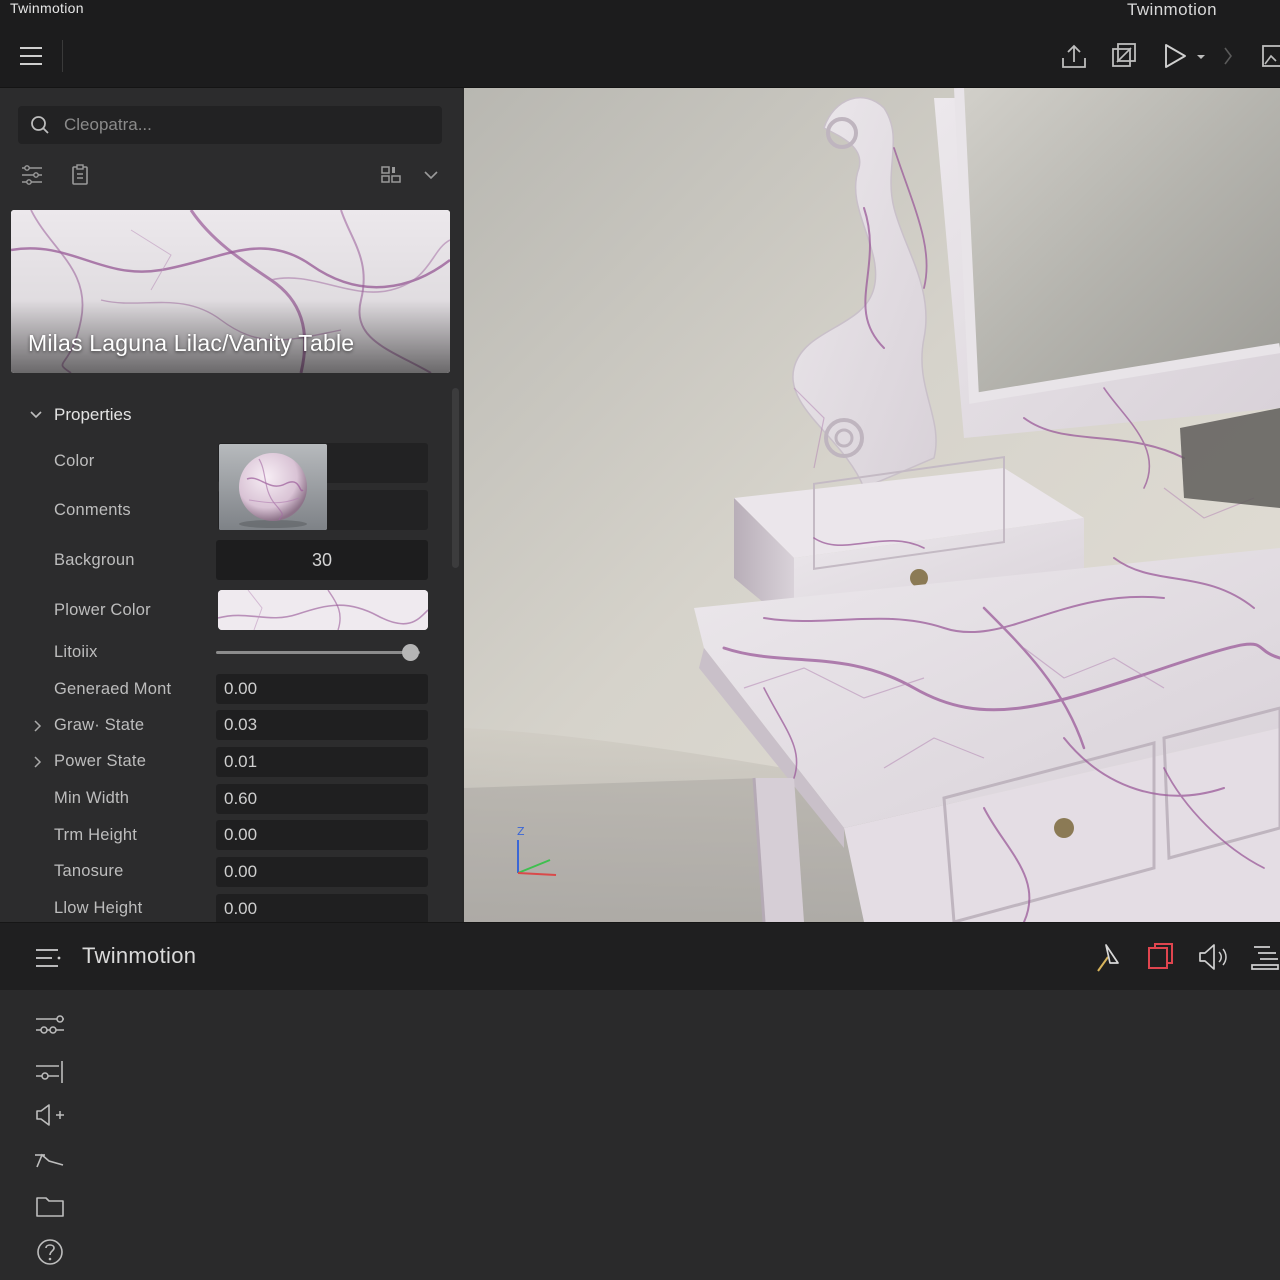 The height and width of the screenshot is (1280, 1280). Describe the element at coordinates (113, 689) in the screenshot. I see `property-label: Generaed Mont` at that location.